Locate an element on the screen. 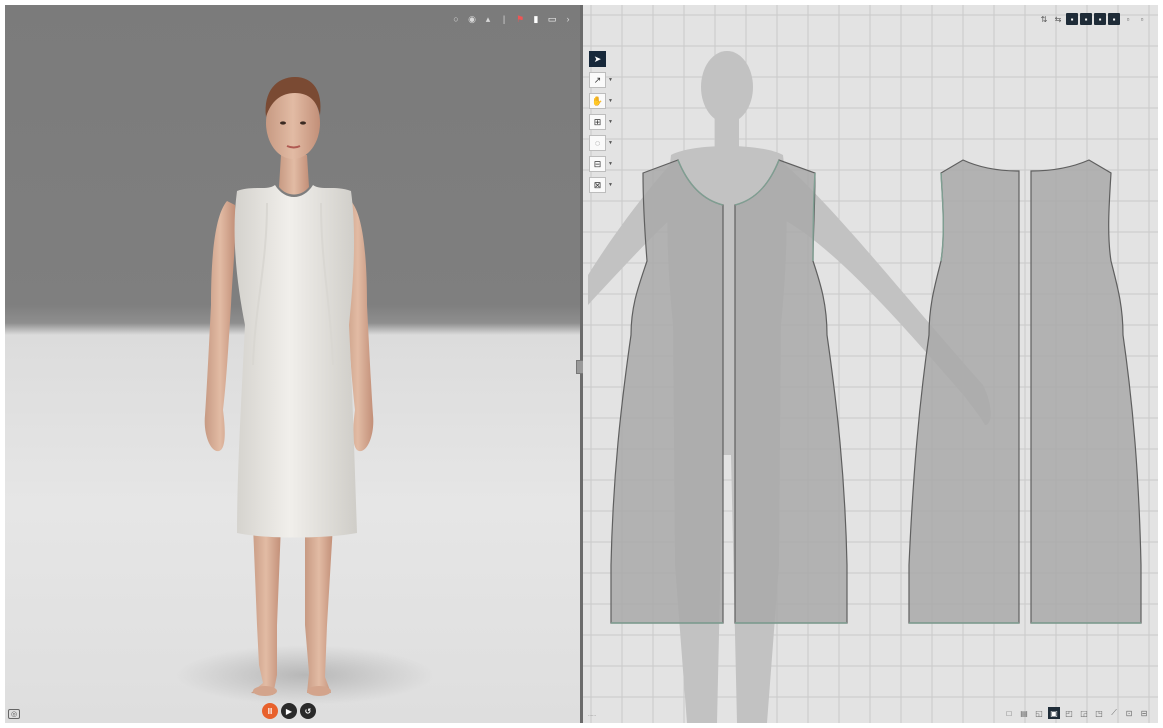 This screenshot has width=1163, height=728. play-icon: ▶ is located at coordinates (289, 711).